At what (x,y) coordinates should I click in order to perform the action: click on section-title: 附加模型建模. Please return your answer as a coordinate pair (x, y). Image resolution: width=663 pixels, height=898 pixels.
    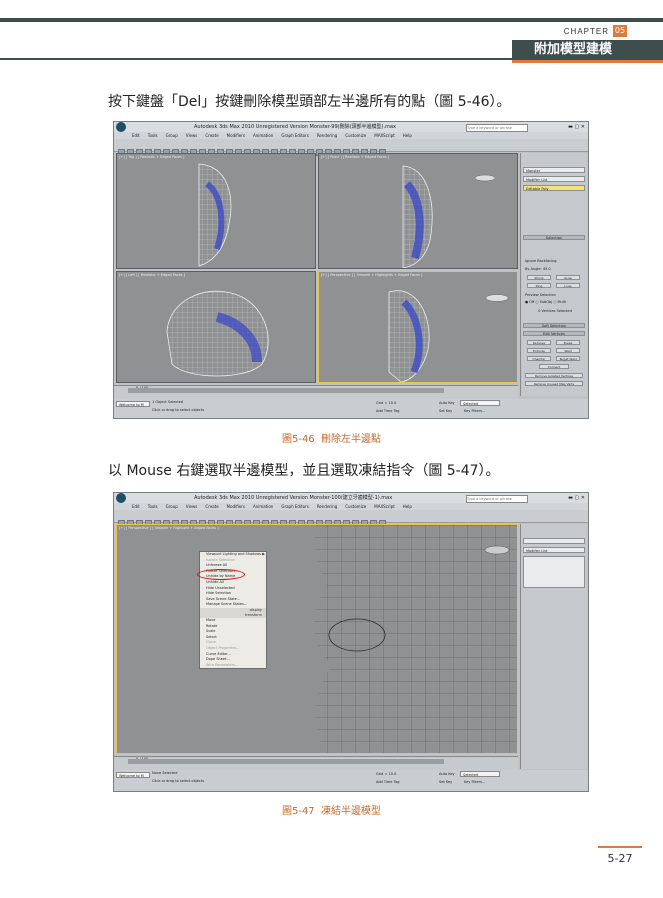
    Looking at the image, I should click on (587, 50).